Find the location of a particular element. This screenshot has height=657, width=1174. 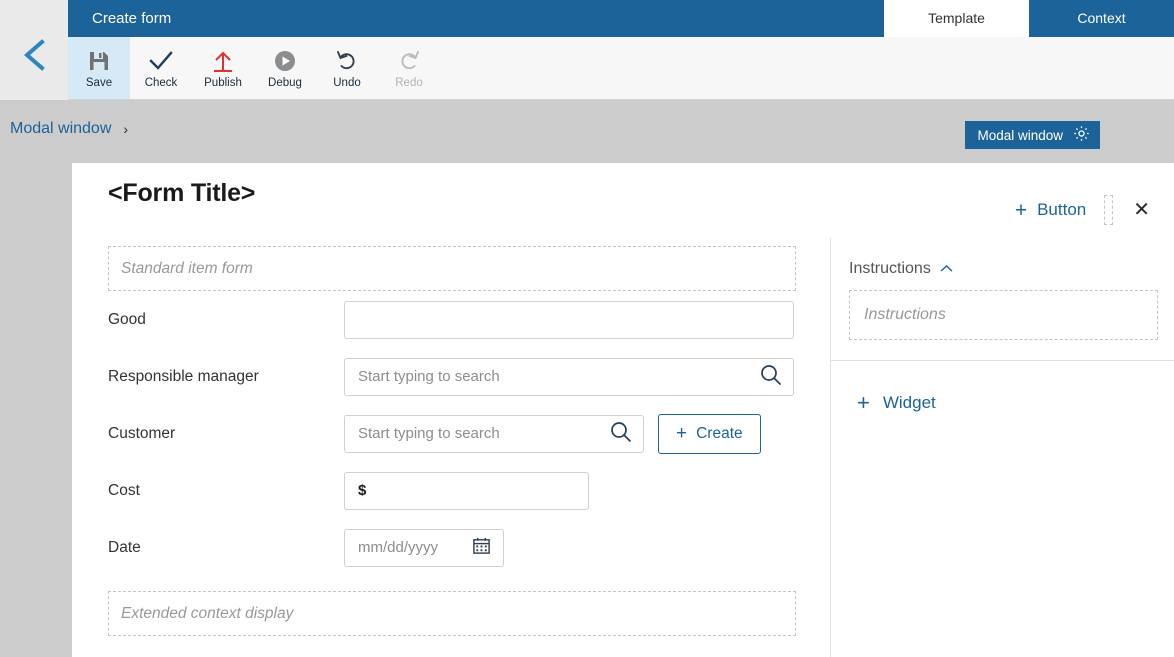

responsible-manager-placeholder: Start typing to search is located at coordinates (429, 376).